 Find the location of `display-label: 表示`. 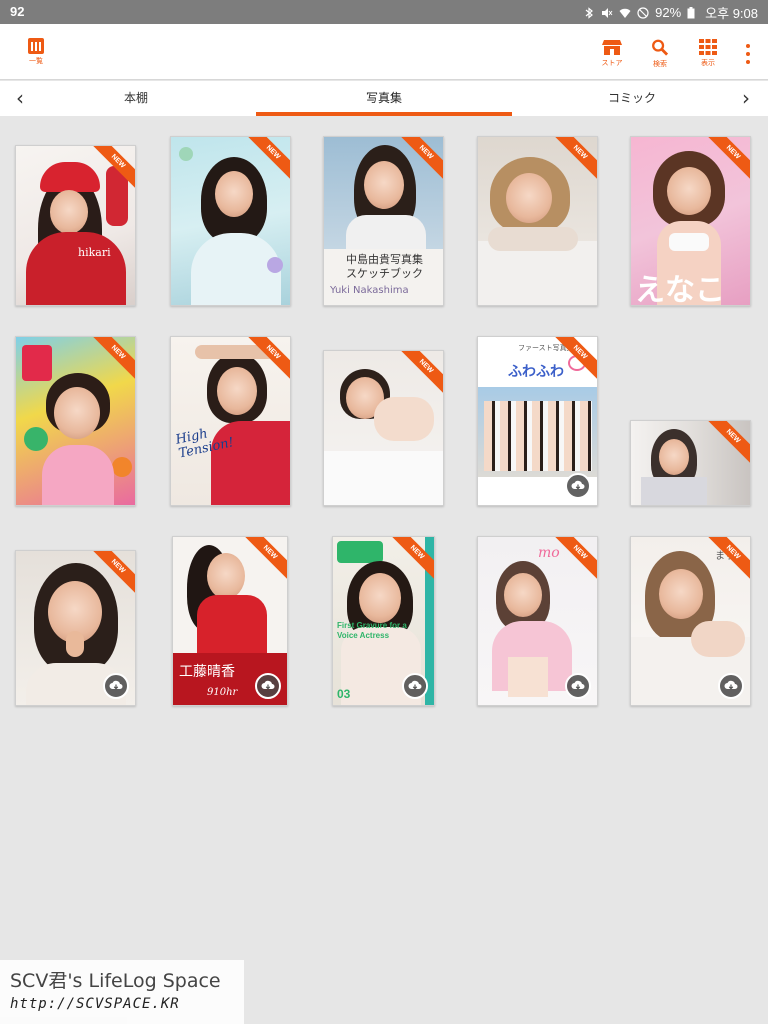

display-label: 表示 is located at coordinates (708, 63).